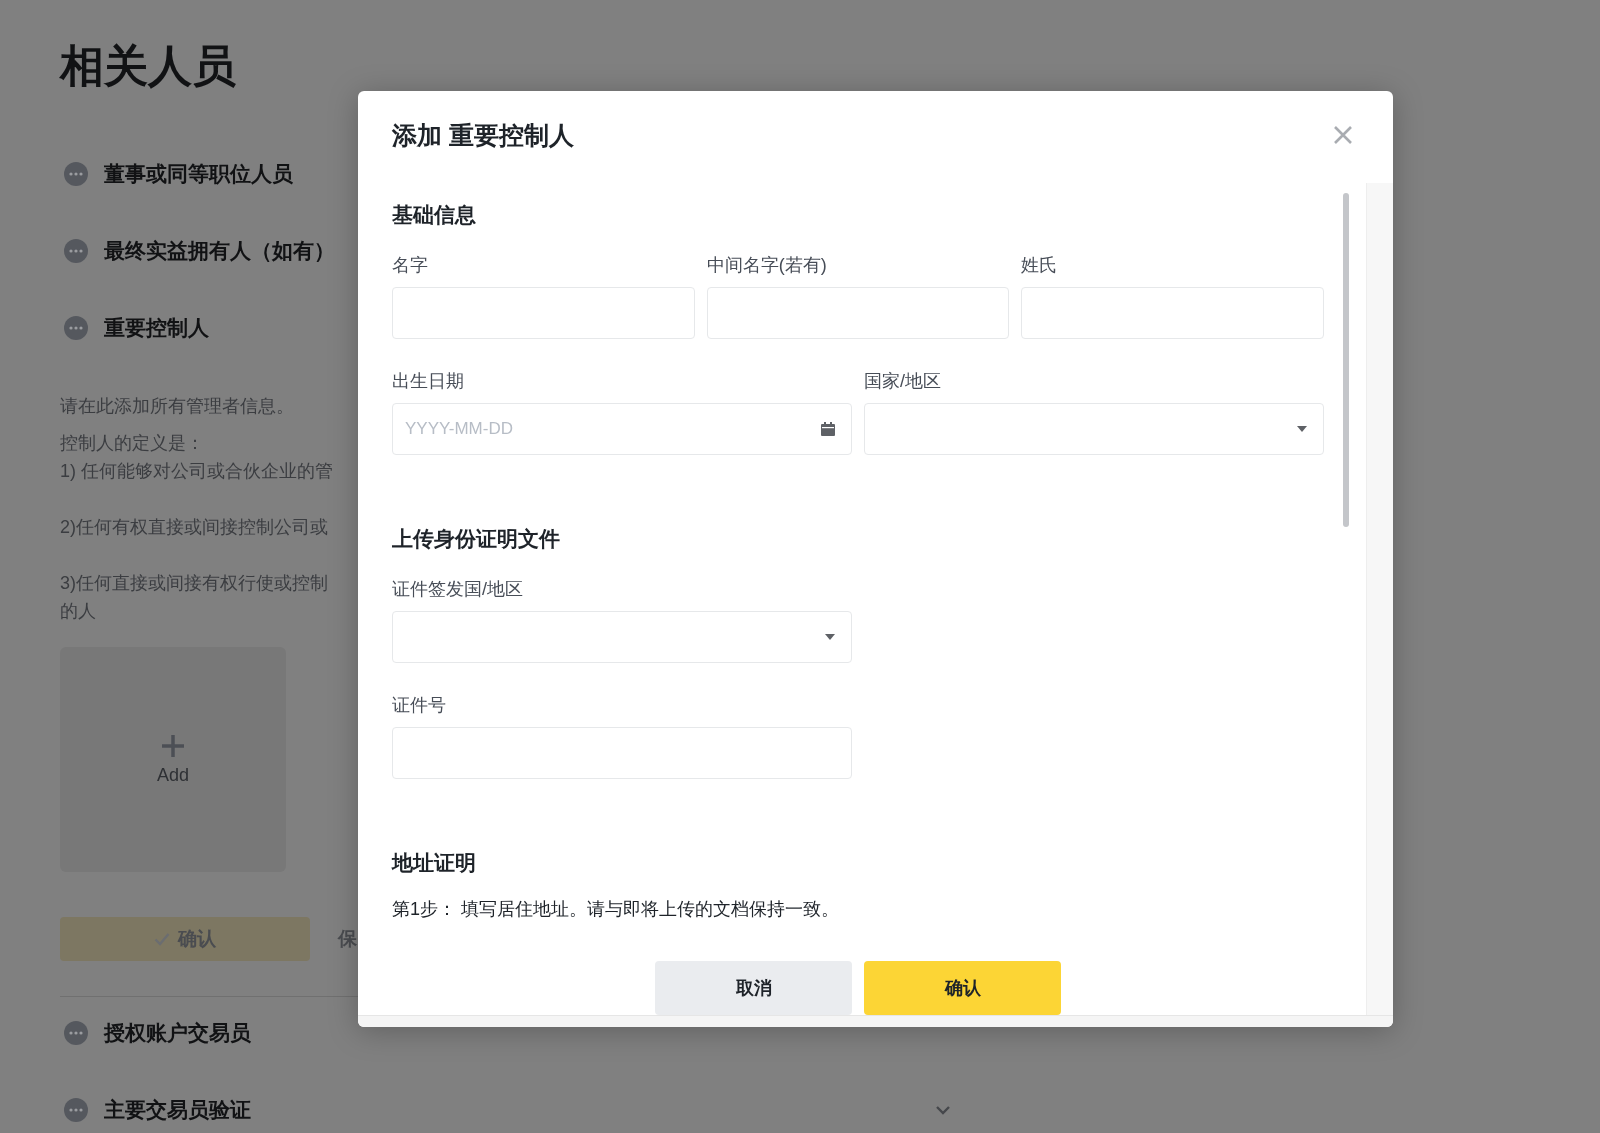 Image resolution: width=1600 pixels, height=1133 pixels. I want to click on field-label: 国家/地区, so click(903, 381).